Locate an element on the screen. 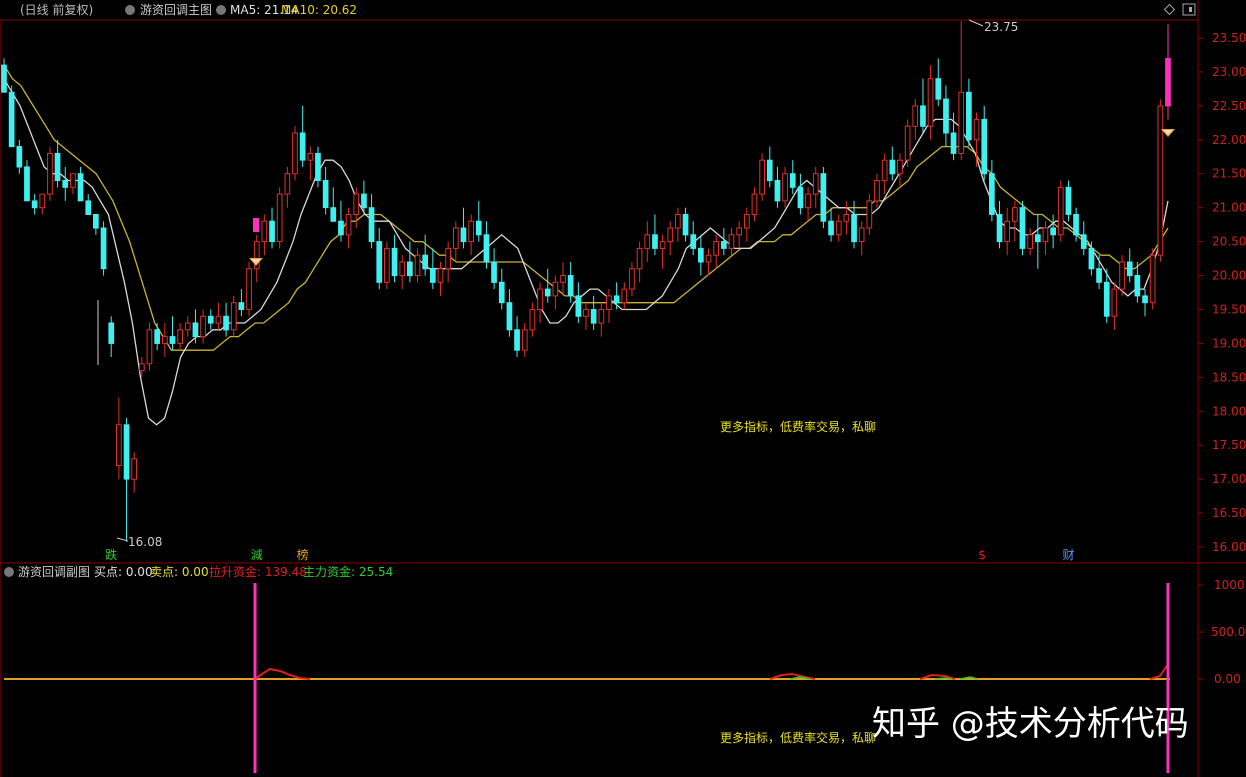 The width and height of the screenshot is (1246, 777). price-tick-label: 21.50 is located at coordinates (1229, 174).